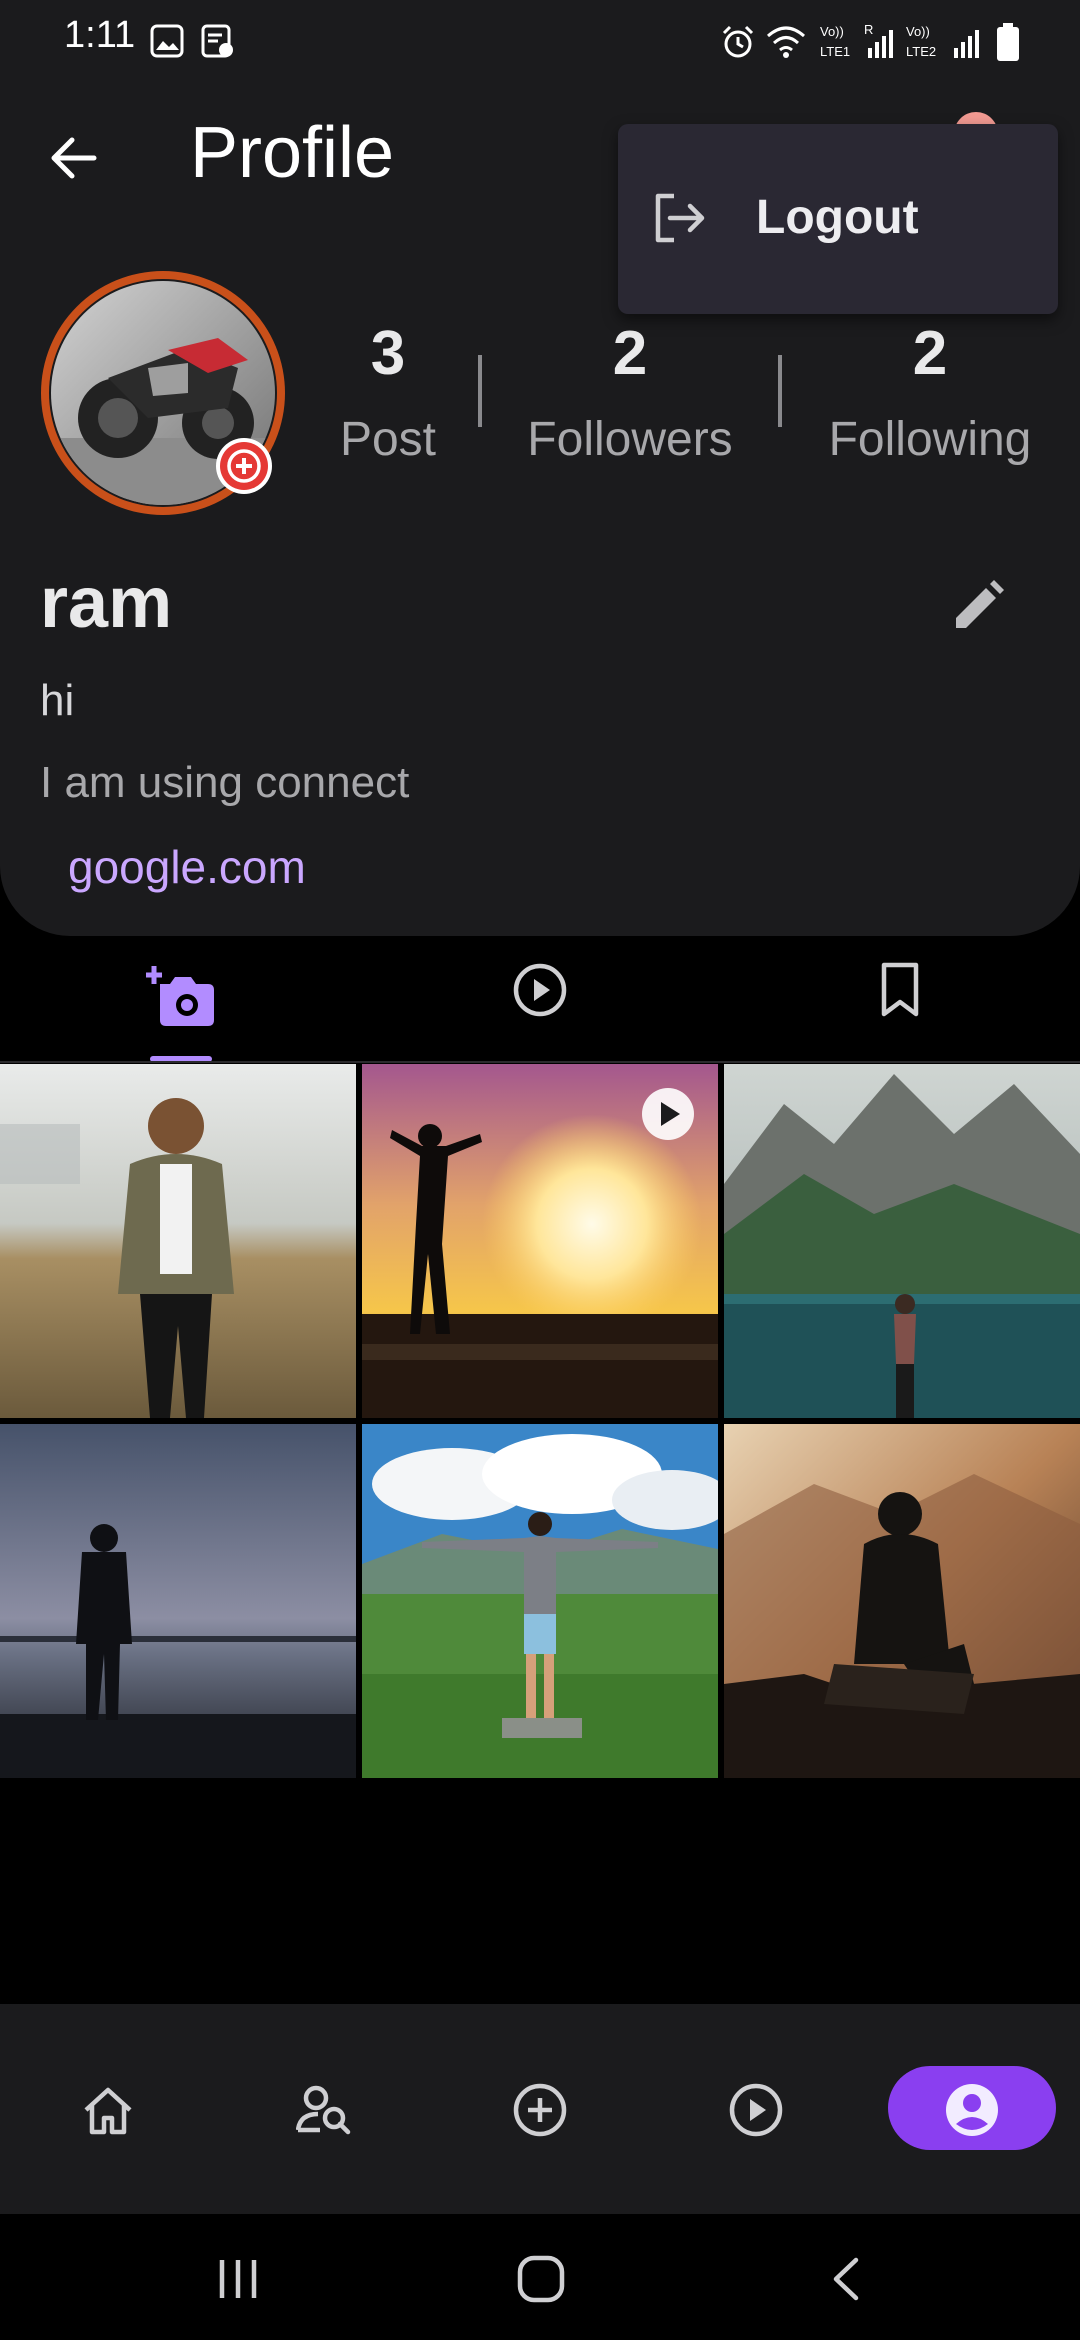  Describe the element at coordinates (942, 41) in the screenshot. I see `signal-sim2-icon: Vo)) LTE2` at that location.